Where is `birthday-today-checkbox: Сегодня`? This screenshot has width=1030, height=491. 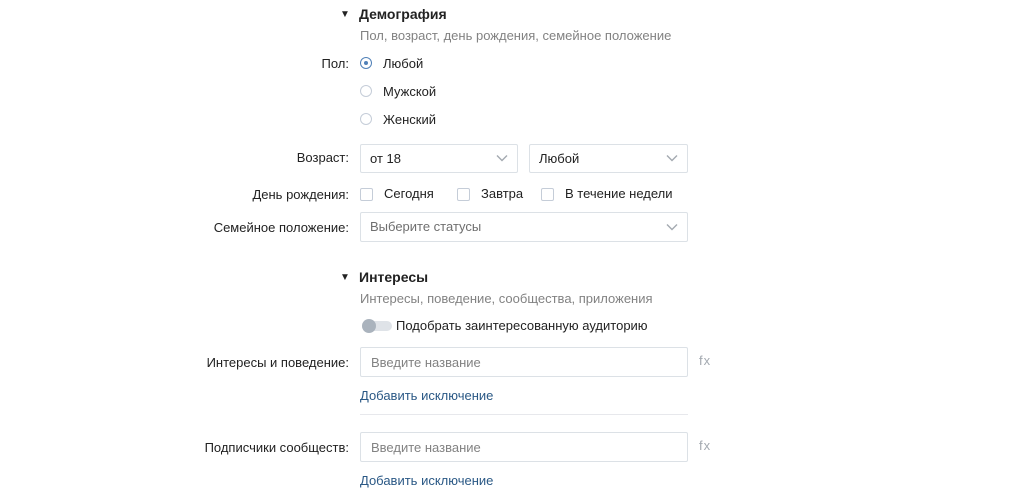
birthday-today-checkbox: Сегодня is located at coordinates (405, 195).